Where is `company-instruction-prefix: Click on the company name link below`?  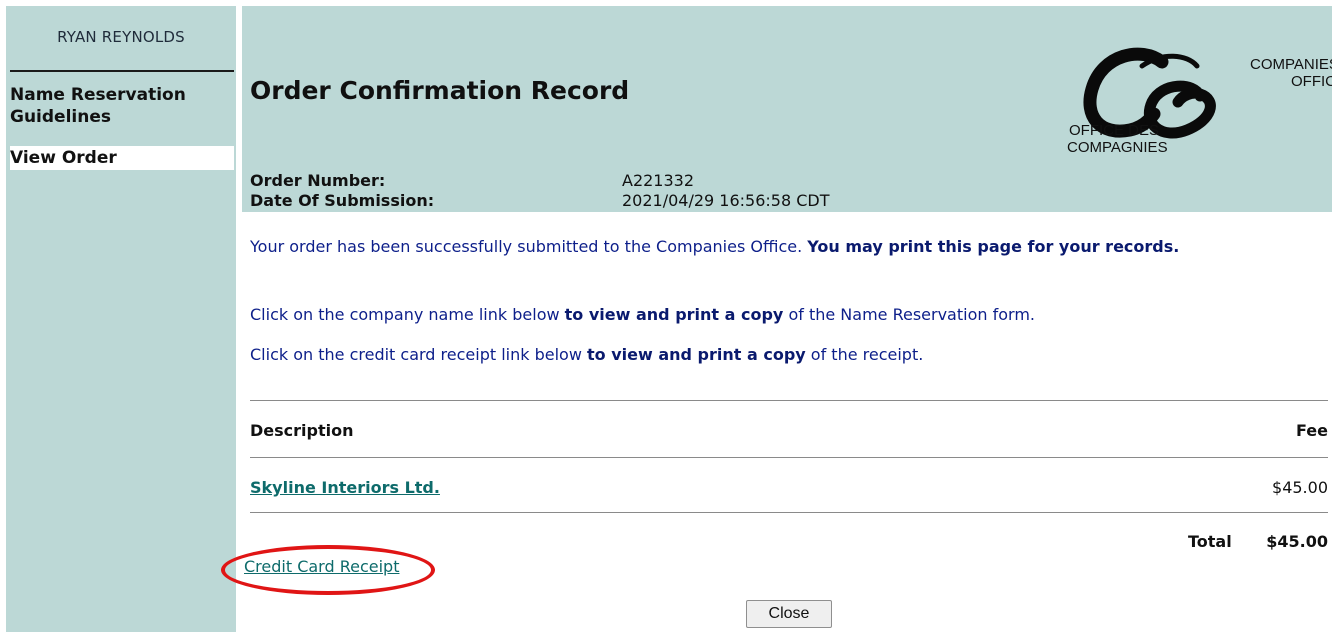
company-instruction-prefix: Click on the company name link below is located at coordinates (407, 314).